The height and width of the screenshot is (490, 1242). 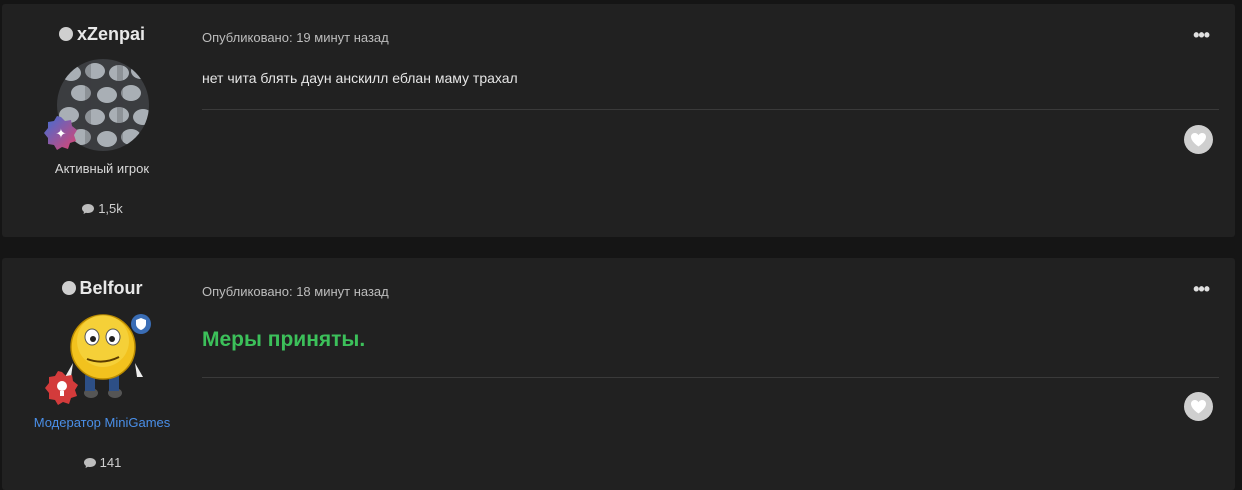 I want to click on moderator-badge-icon, so click(x=61, y=388).